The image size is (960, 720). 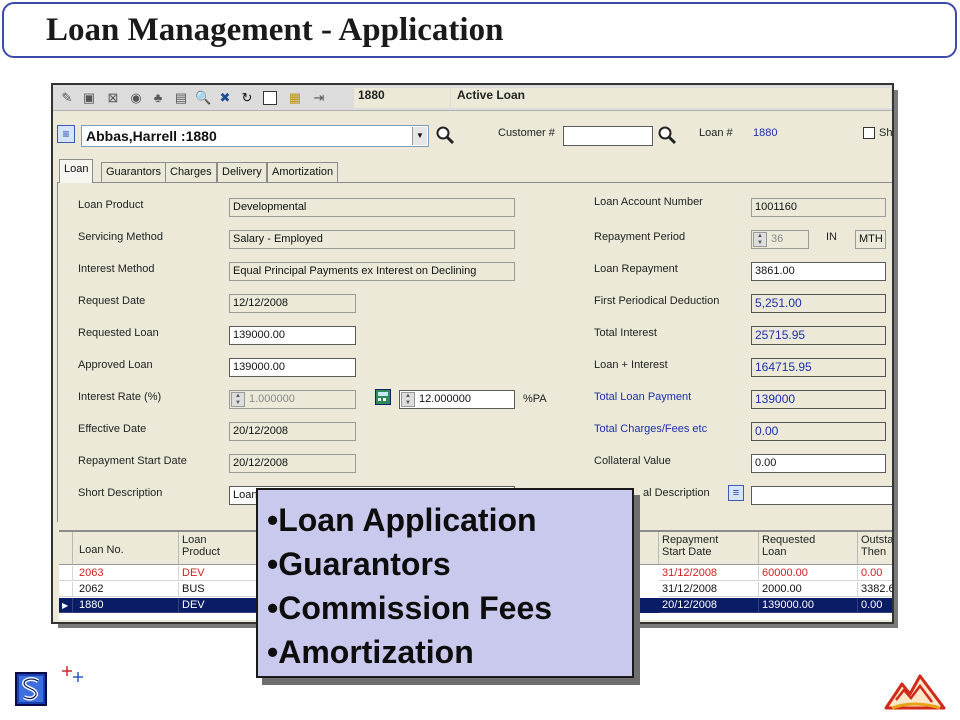 What do you see at coordinates (113, 98) in the screenshot?
I see `delete-icon: ⊠` at bounding box center [113, 98].